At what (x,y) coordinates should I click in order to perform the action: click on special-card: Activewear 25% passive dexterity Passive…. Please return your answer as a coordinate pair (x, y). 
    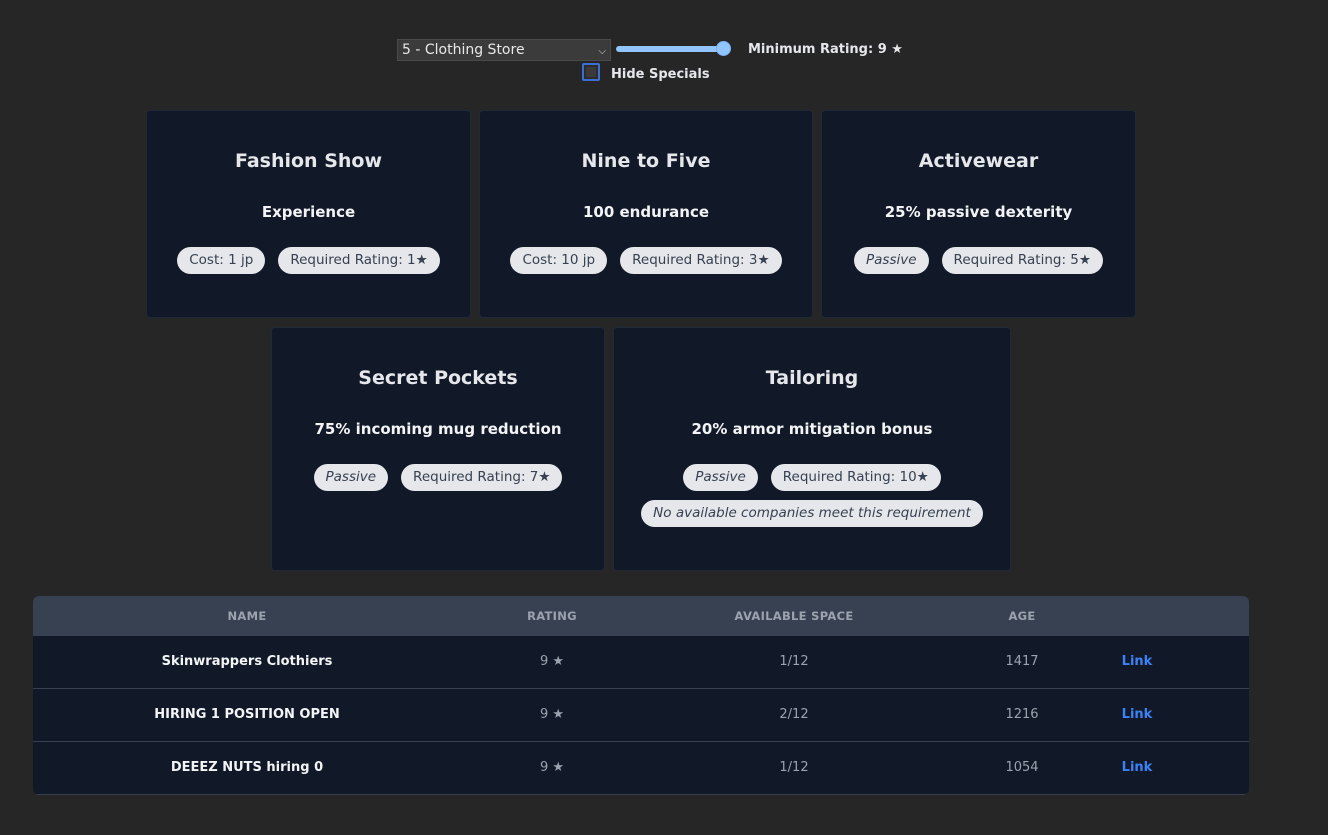
    Looking at the image, I should click on (978, 214).